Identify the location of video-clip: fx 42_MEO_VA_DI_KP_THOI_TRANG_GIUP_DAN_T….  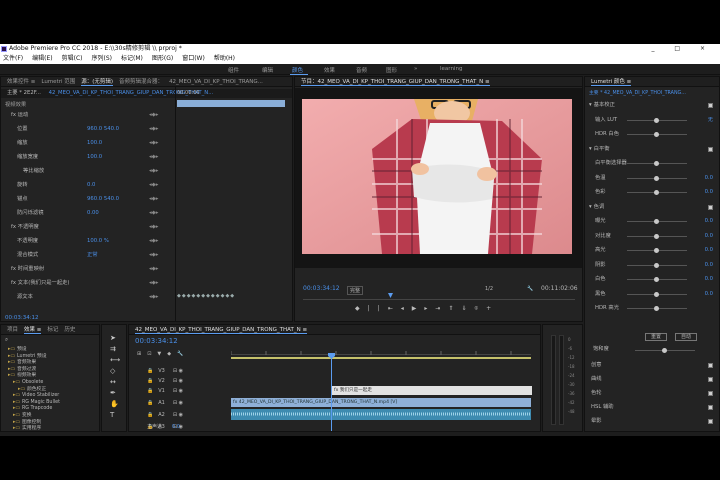
(381, 402).